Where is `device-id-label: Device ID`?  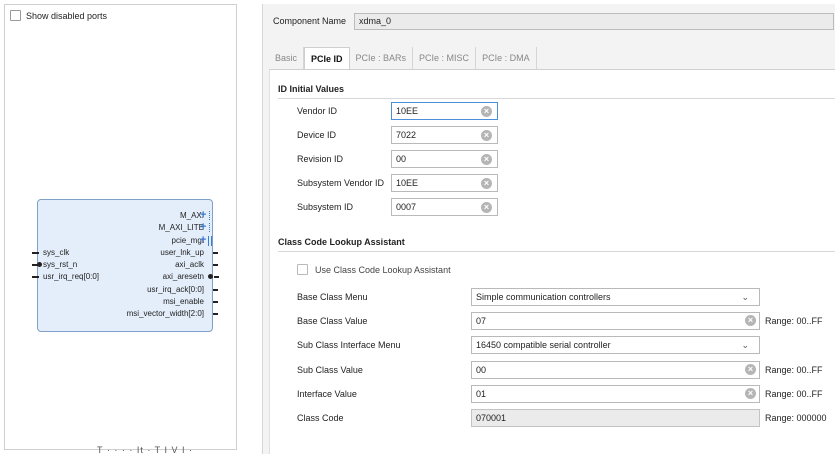 device-id-label: Device ID is located at coordinates (317, 135).